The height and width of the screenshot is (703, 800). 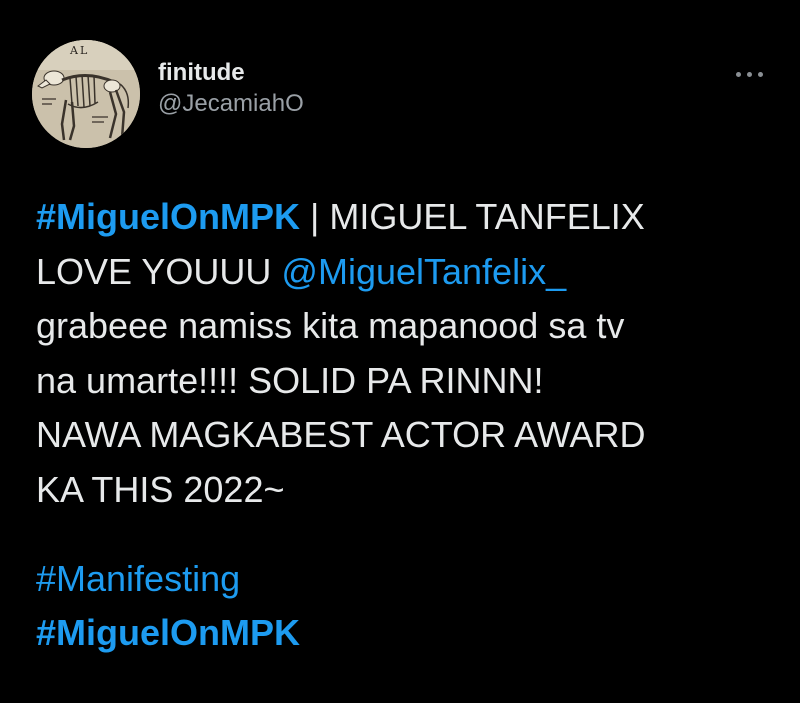 I want to click on more-horizontal-icon, so click(x=738, y=74).